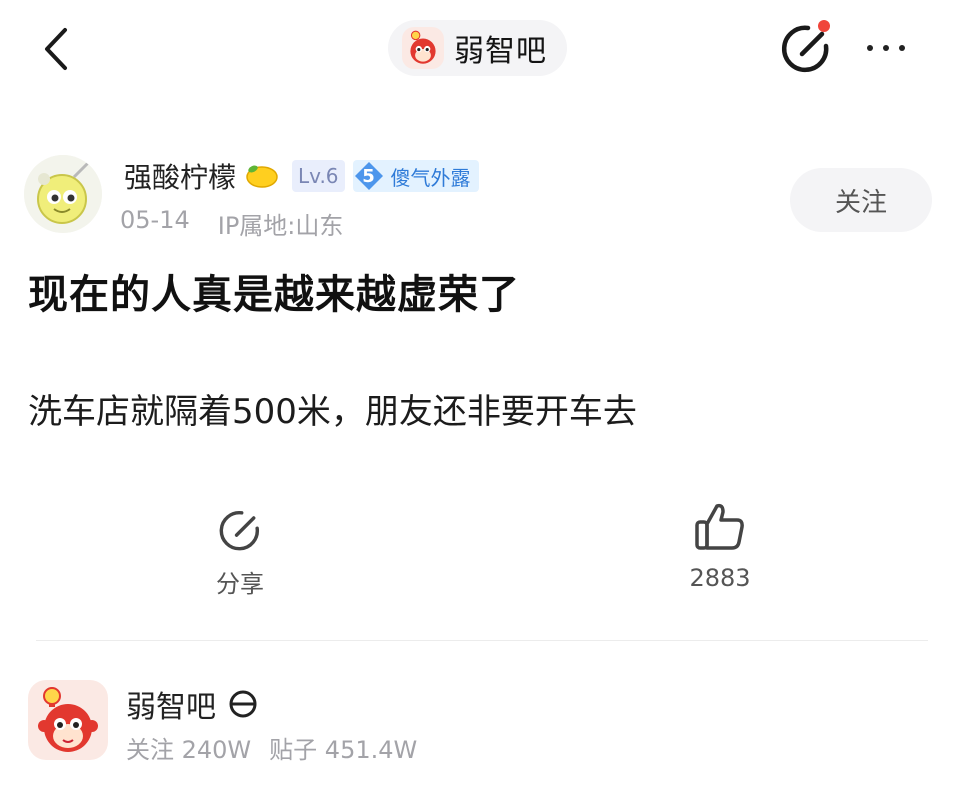  Describe the element at coordinates (423, 48) in the screenshot. I see `forum-logo-mini` at that location.